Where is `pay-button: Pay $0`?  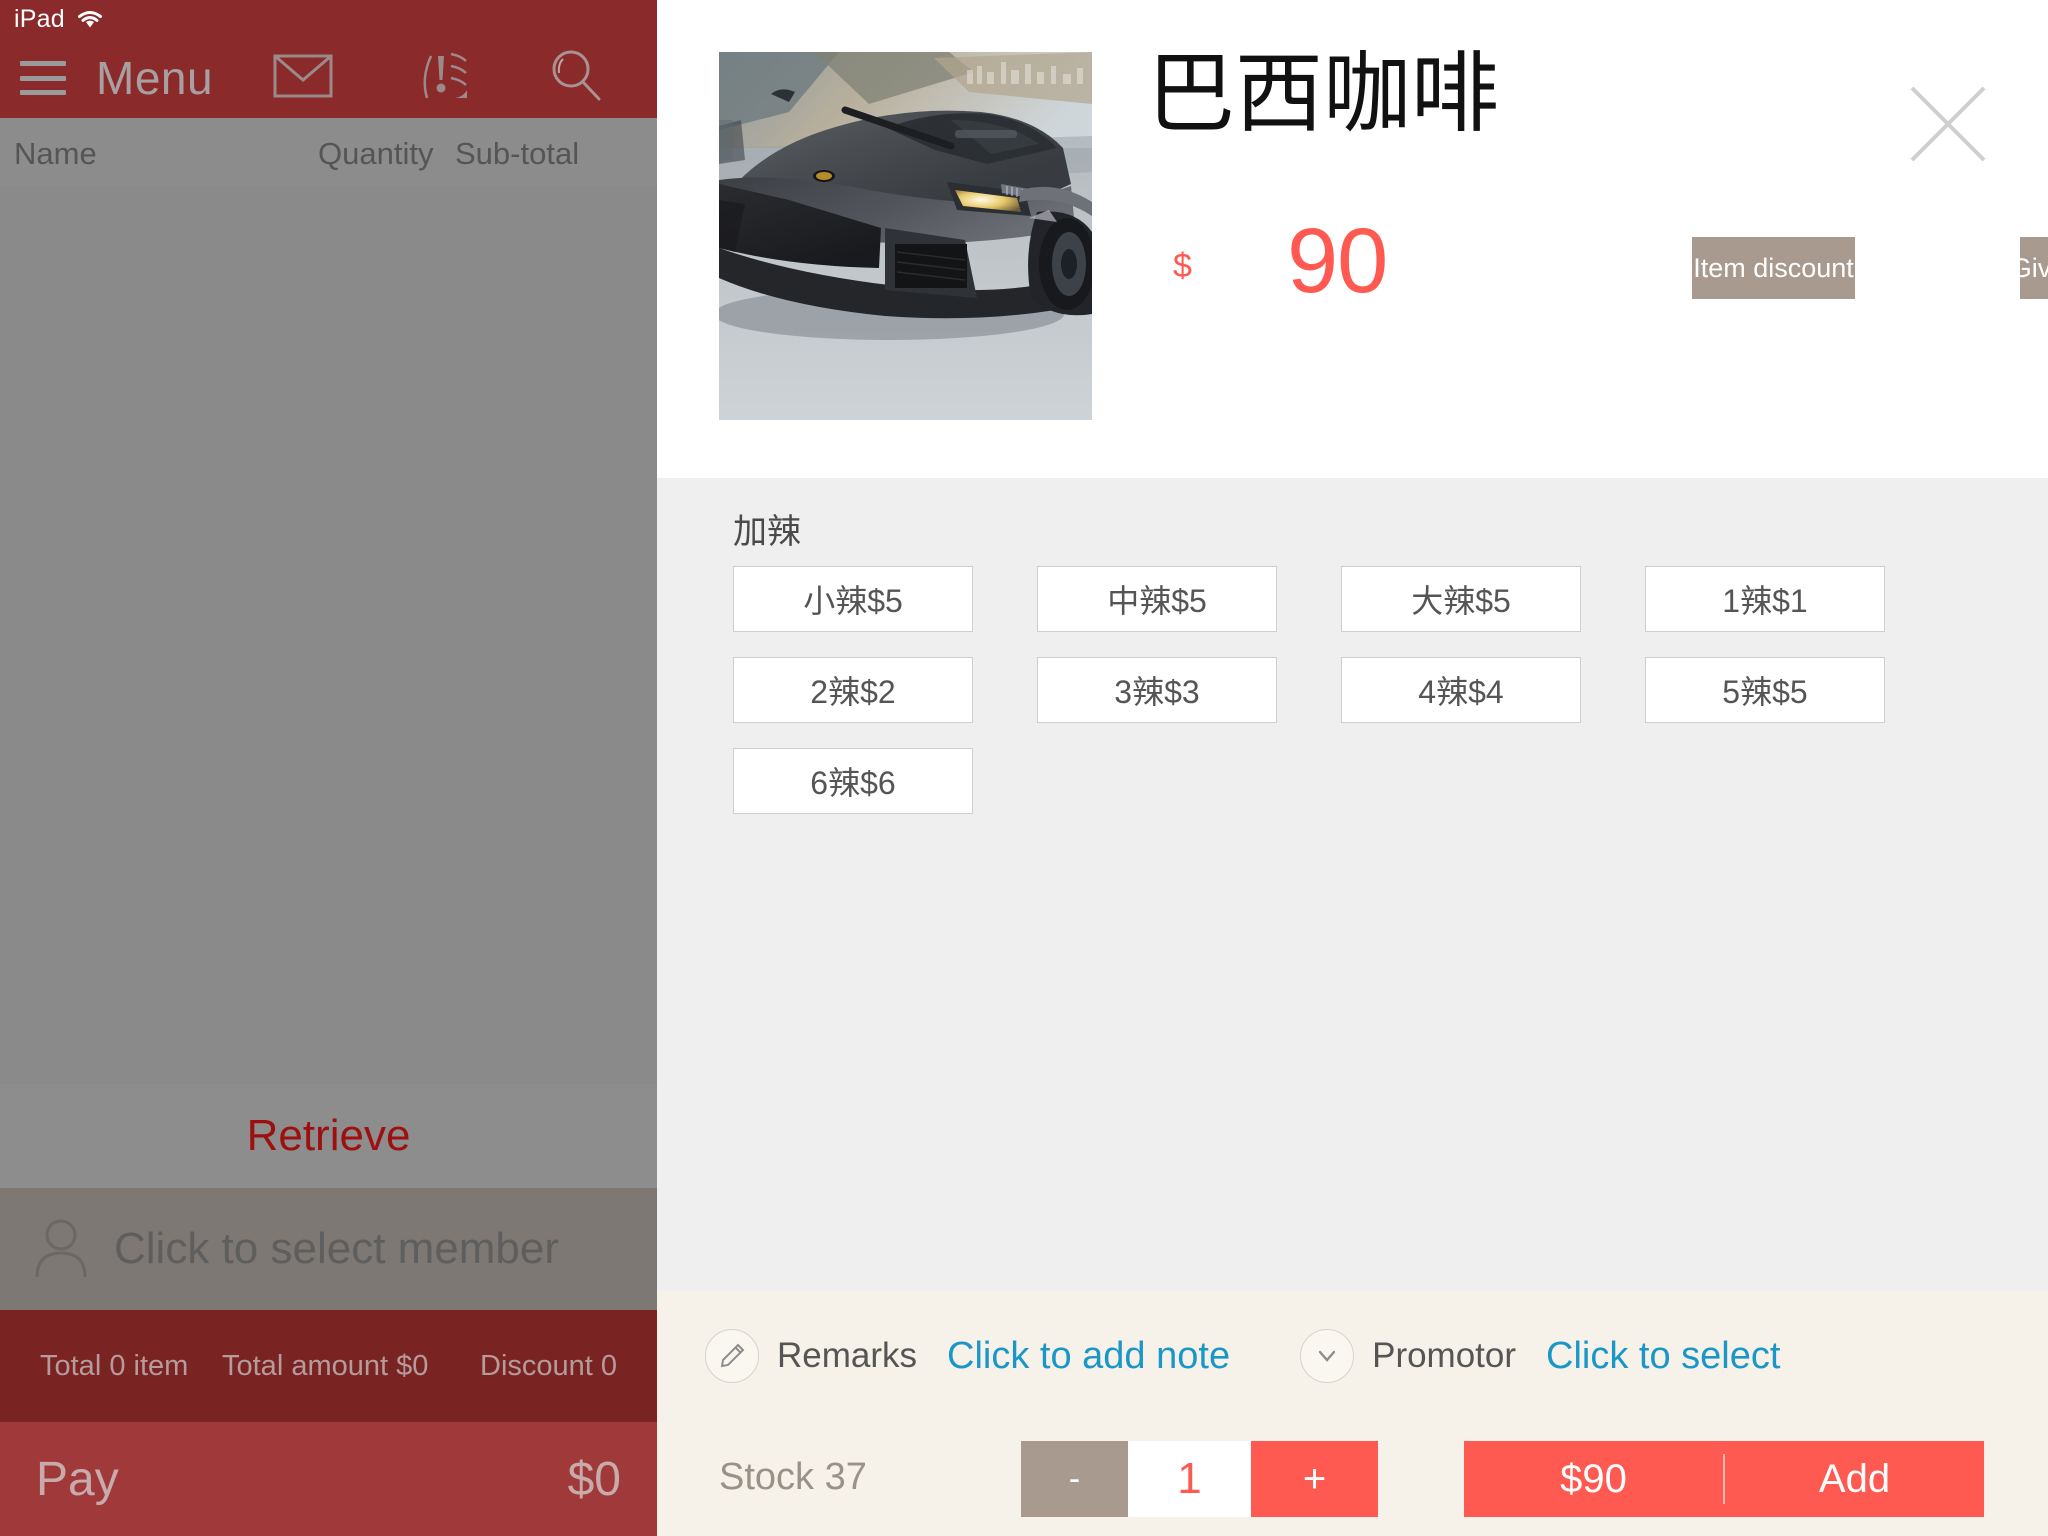 pay-button: Pay $0 is located at coordinates (328, 1479).